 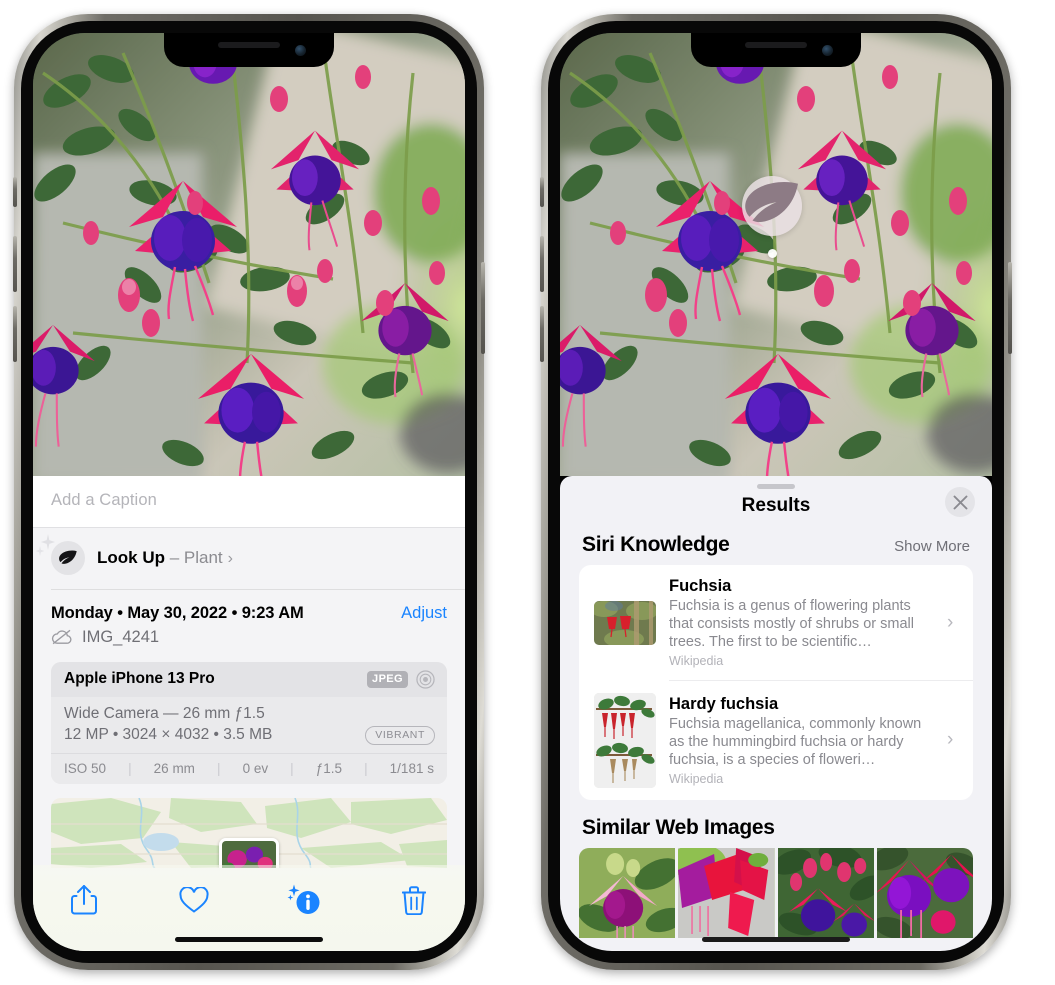 I want to click on trash-icon, so click(x=414, y=900).